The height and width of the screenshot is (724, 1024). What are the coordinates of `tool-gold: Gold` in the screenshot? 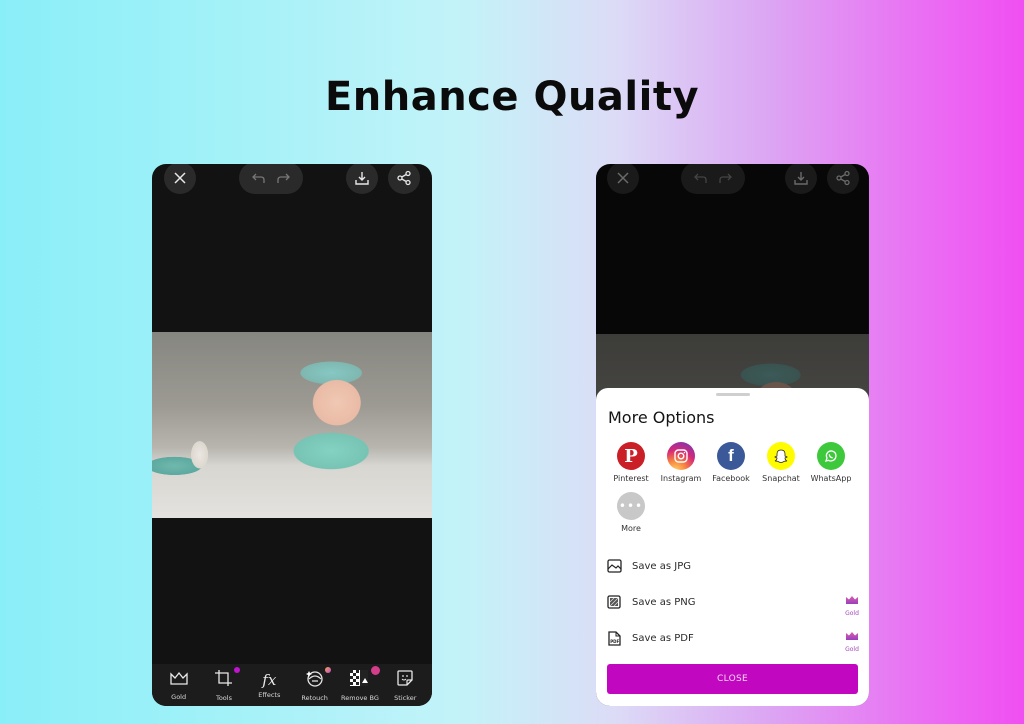 It's located at (179, 685).